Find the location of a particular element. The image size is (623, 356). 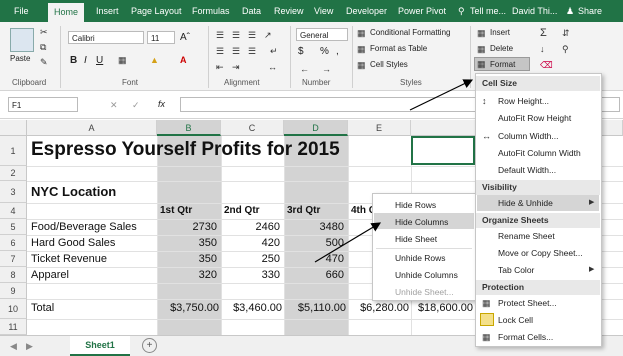

arrow-to-hide-columns is located at coordinates (348, 242).